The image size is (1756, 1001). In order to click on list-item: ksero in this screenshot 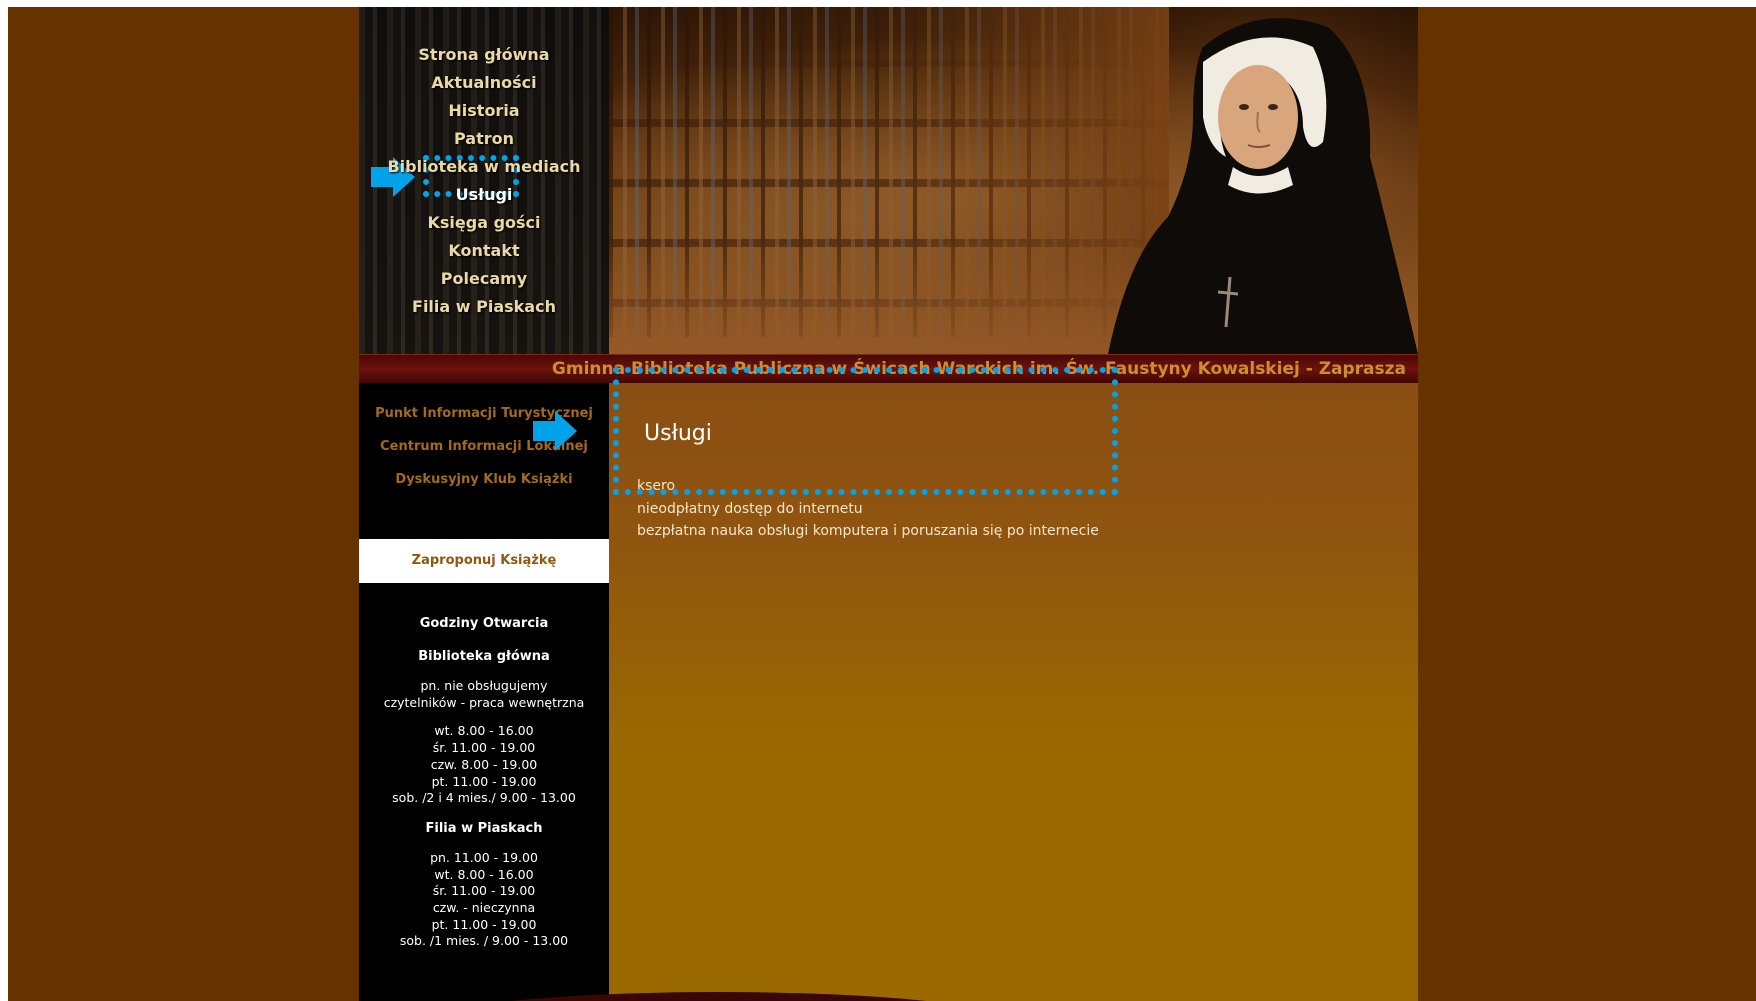, I will do `click(656, 486)`.